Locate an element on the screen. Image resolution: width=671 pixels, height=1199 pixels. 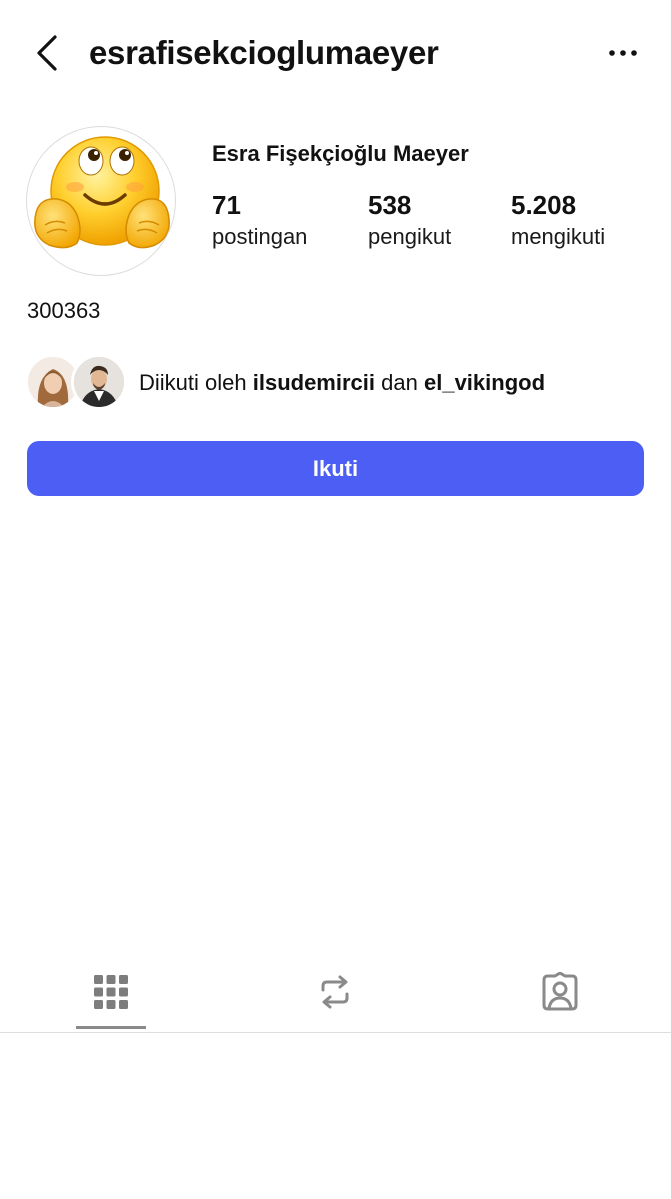
profile-avatar is located at coordinates (101, 201).